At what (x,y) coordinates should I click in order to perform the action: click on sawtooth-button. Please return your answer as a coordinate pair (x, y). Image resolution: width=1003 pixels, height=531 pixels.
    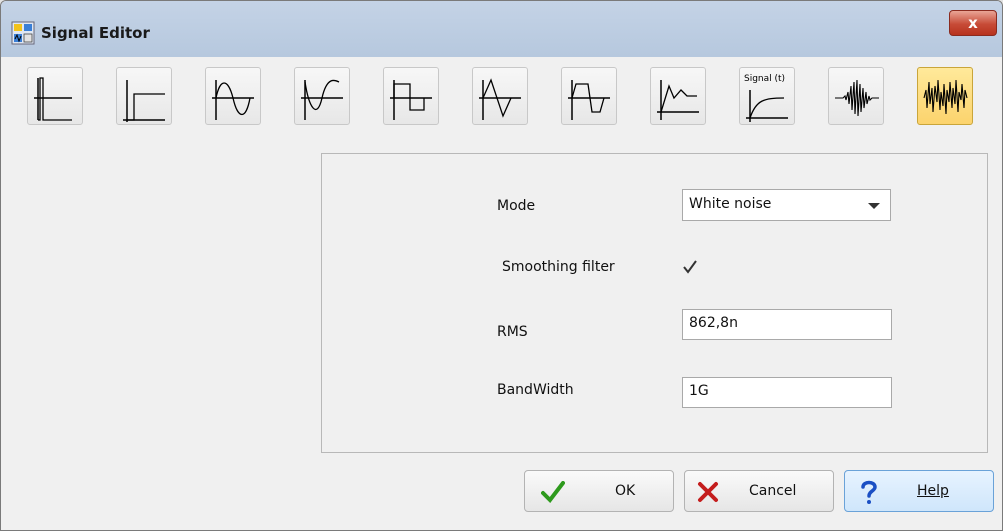
    Looking at the image, I should click on (500, 96).